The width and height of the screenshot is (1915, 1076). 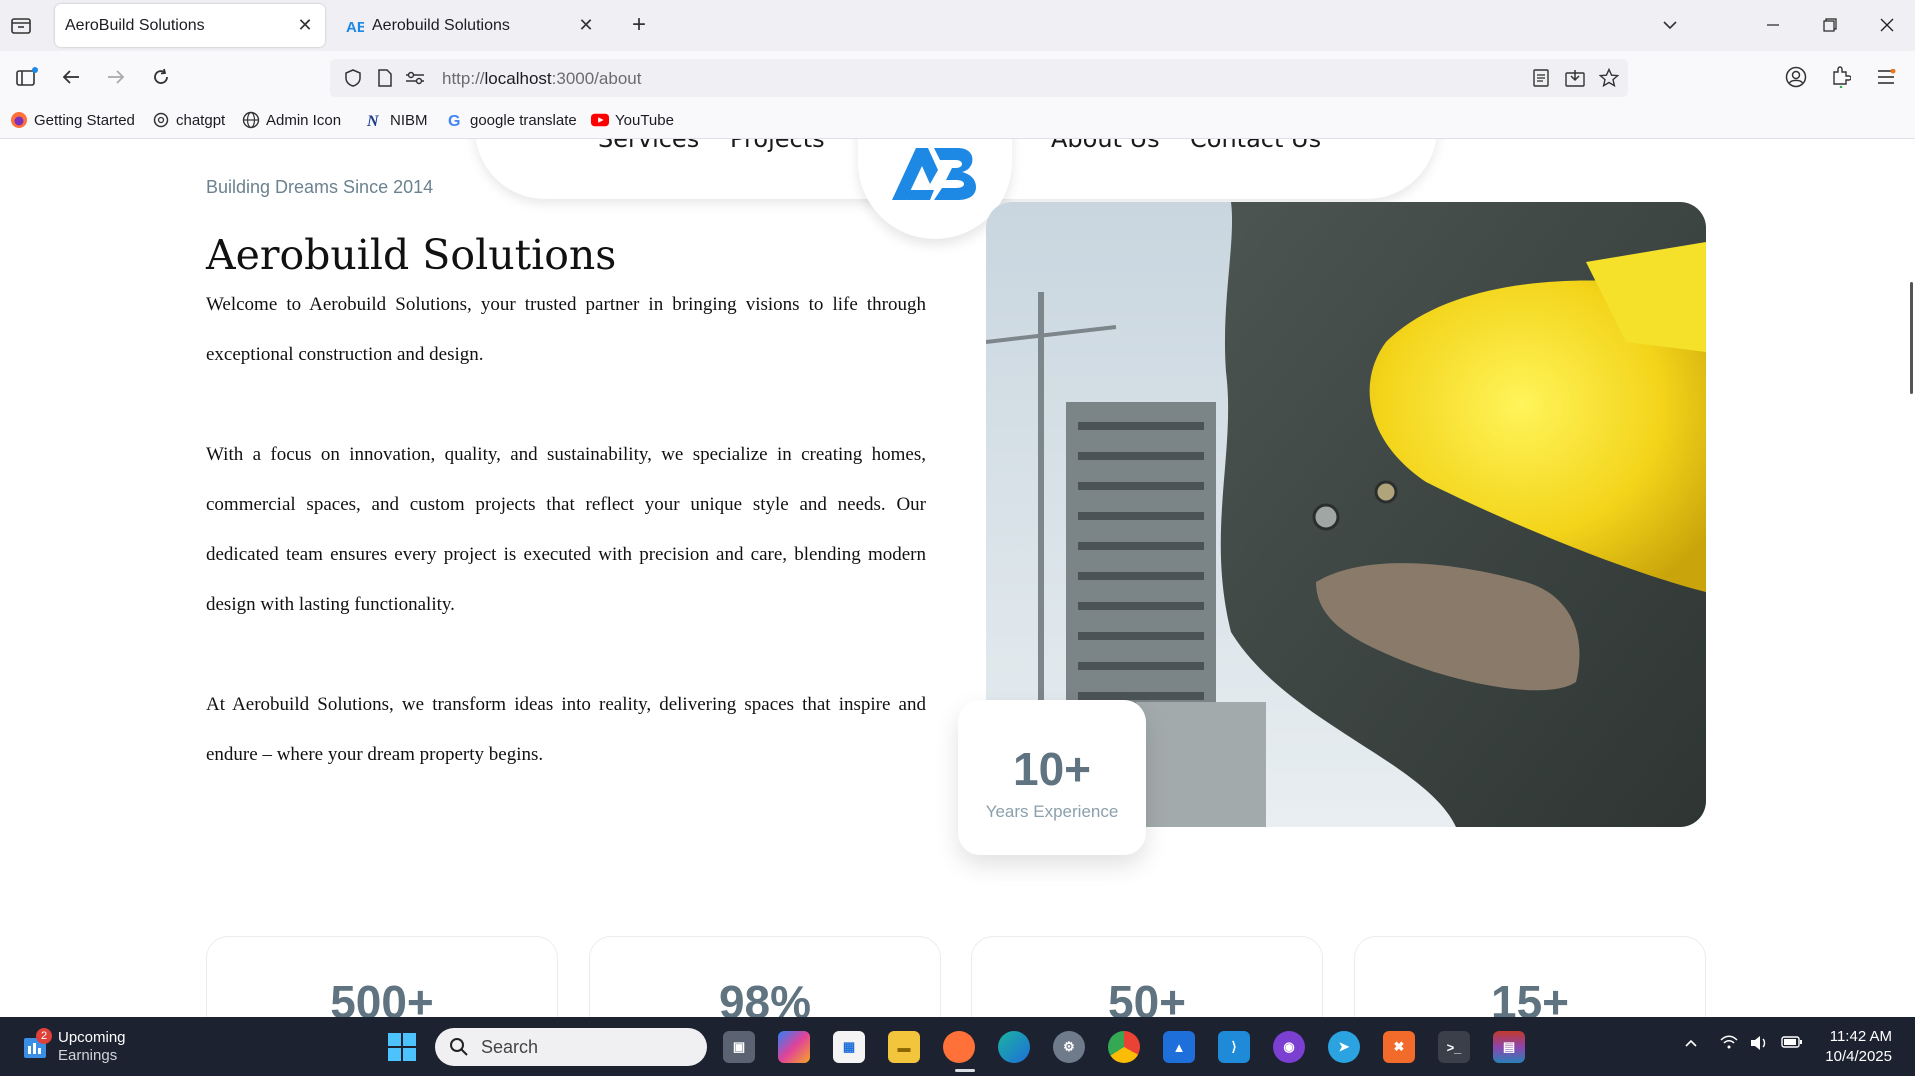 What do you see at coordinates (1796, 77) in the screenshot?
I see `account-icon` at bounding box center [1796, 77].